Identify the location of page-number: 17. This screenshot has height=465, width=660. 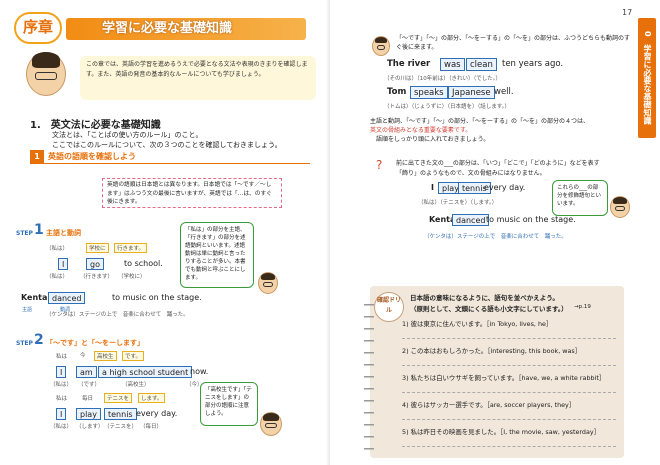
(627, 12).